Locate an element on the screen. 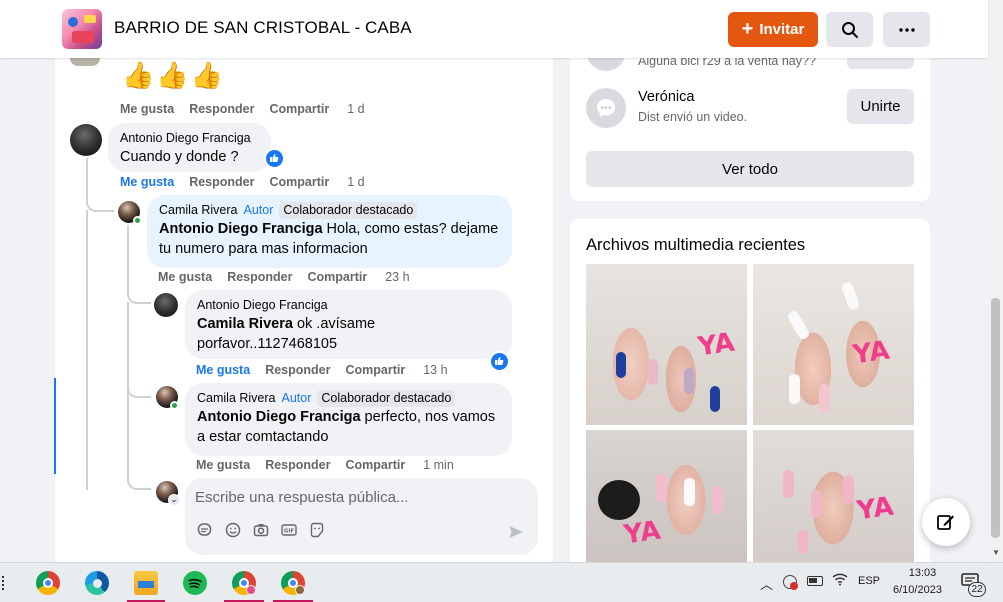 The image size is (1003, 602). chat-bubble-icon is located at coordinates (606, 108).